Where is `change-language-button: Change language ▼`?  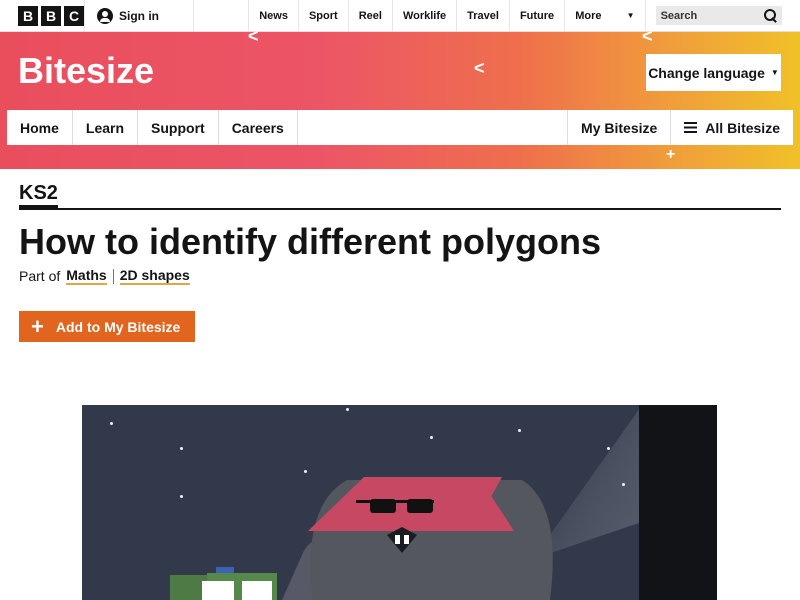
change-language-button: Change language ▼ is located at coordinates (713, 72).